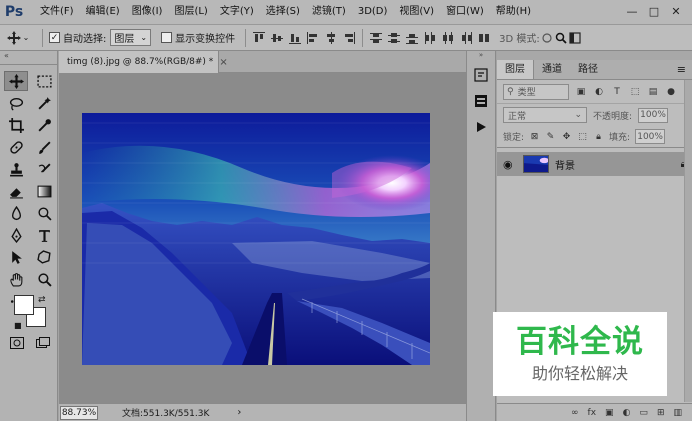 This screenshot has width=692, height=421. Describe the element at coordinates (17, 343) in the screenshot. I see `quick-mask-icon` at that location.